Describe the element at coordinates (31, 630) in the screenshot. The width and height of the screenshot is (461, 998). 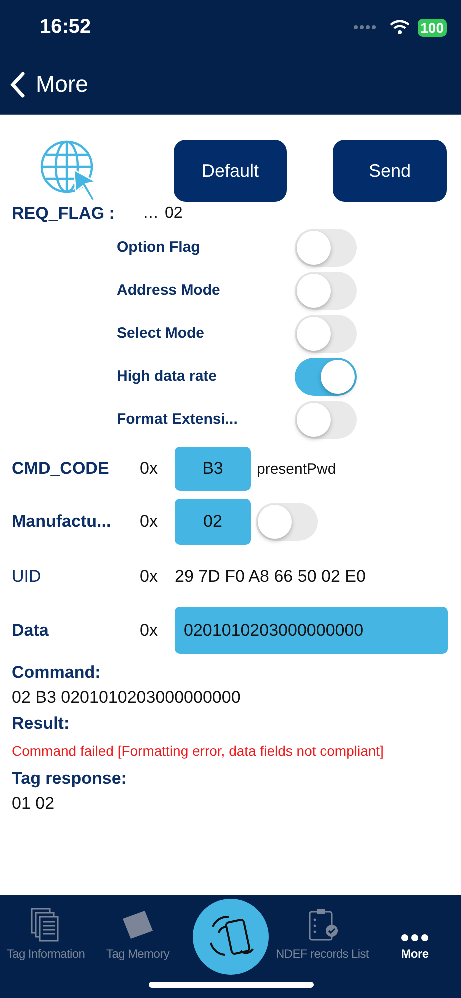
I see `field-label: Data` at that location.